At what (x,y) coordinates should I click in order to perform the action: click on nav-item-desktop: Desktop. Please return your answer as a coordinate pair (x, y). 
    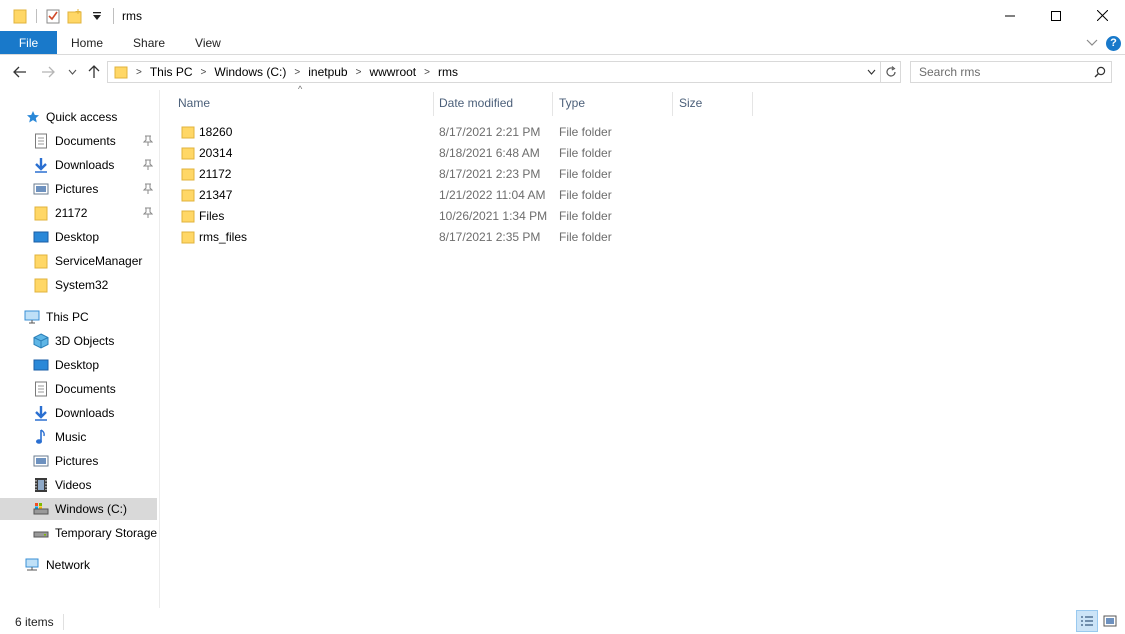
    Looking at the image, I should click on (95, 237).